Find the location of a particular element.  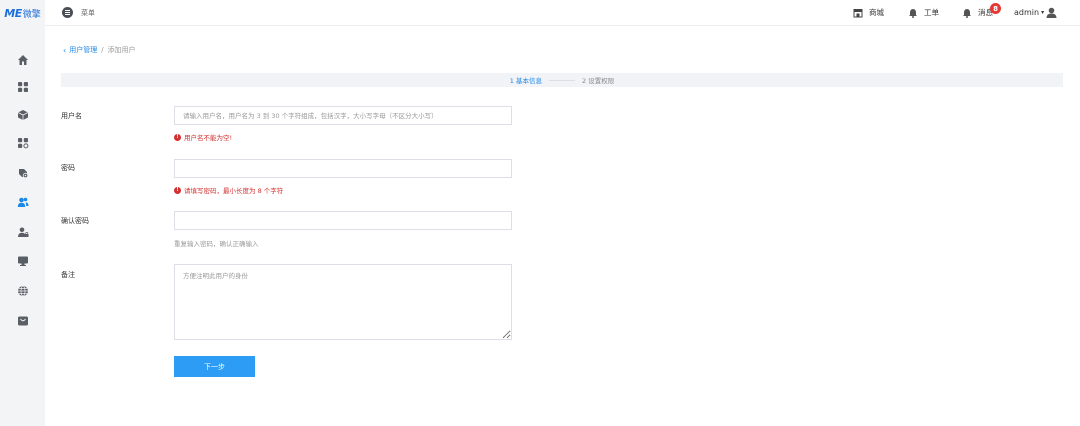

monitor-icon is located at coordinates (22, 261).